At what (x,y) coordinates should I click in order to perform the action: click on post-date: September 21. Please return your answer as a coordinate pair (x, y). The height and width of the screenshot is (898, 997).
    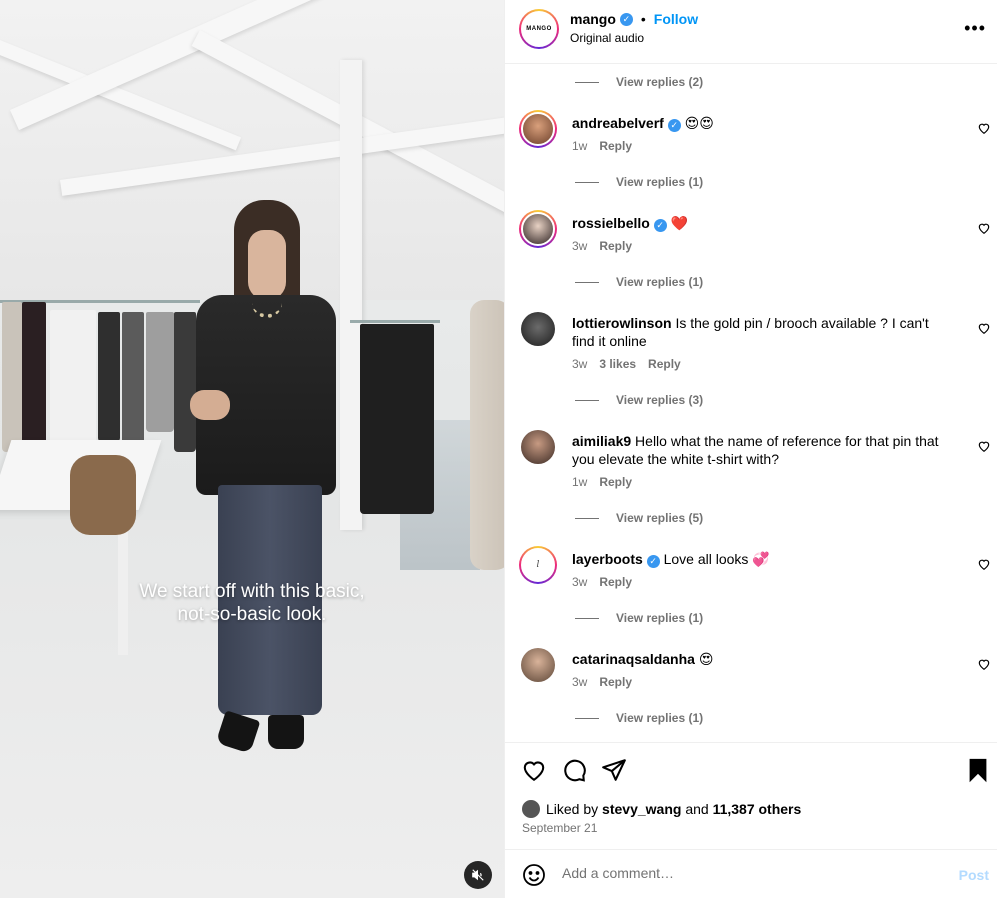
    Looking at the image, I should click on (559, 828).